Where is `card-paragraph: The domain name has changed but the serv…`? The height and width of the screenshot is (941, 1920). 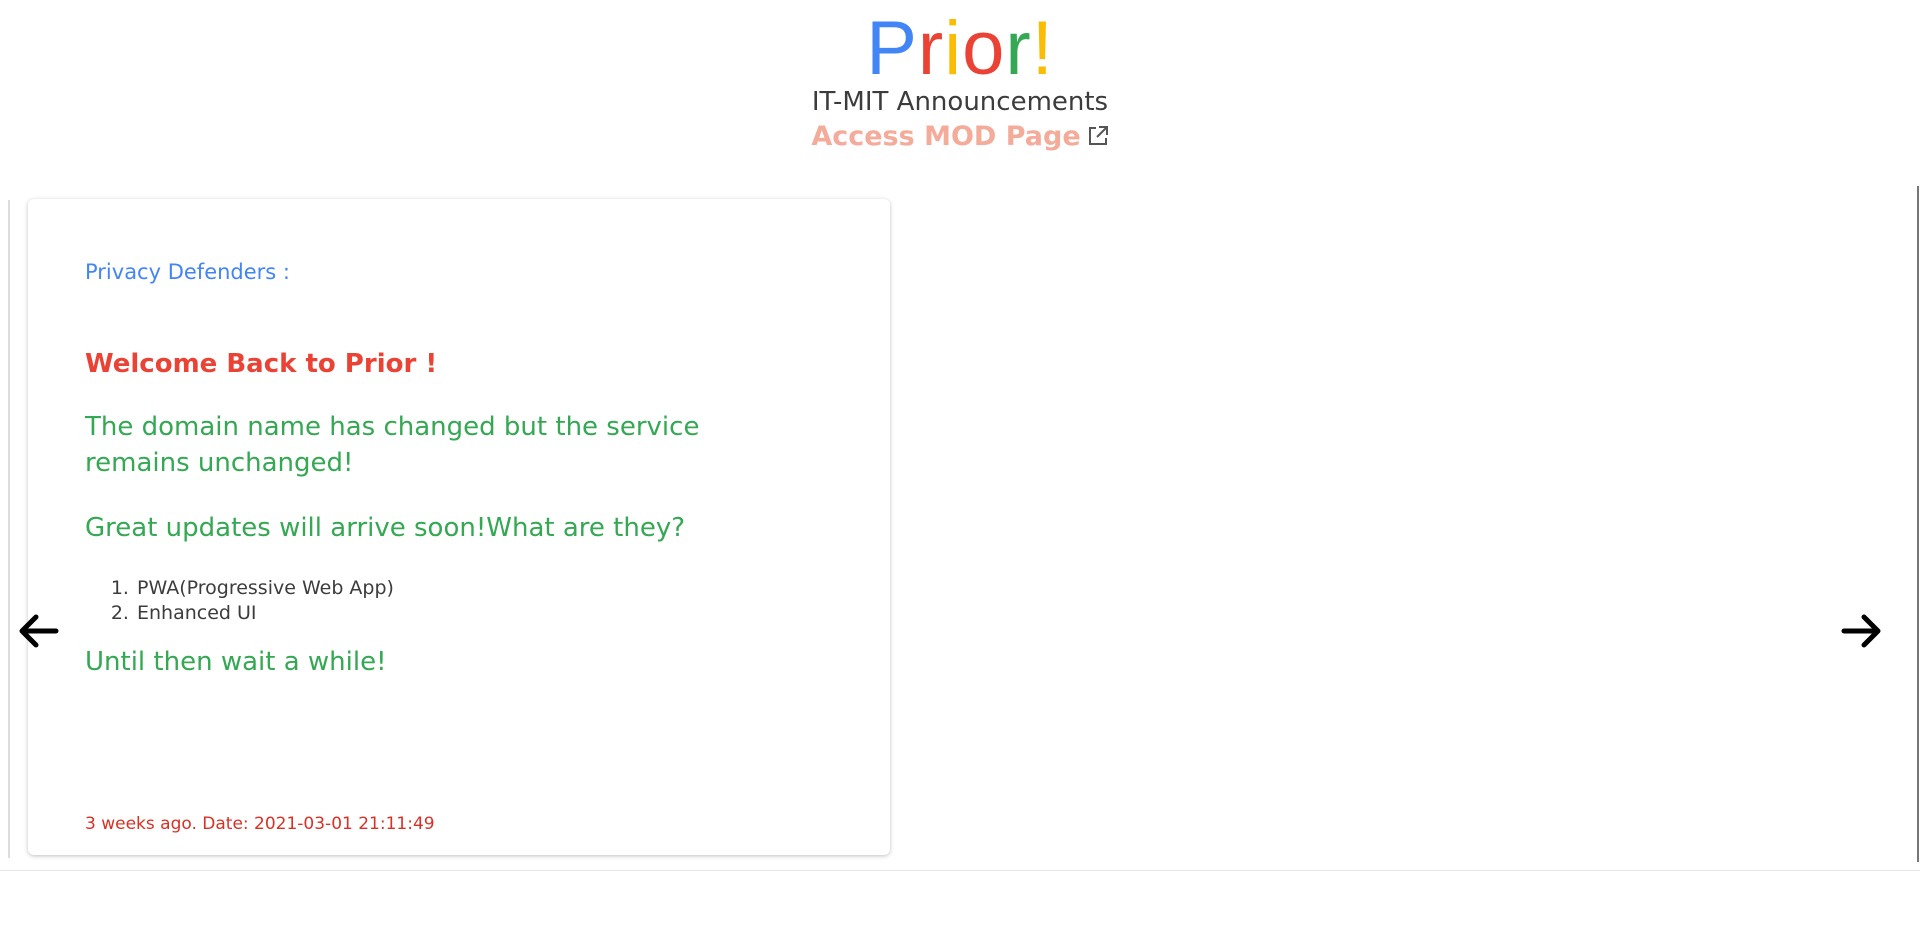 card-paragraph: The domain name has changed but the serv… is located at coordinates (392, 445).